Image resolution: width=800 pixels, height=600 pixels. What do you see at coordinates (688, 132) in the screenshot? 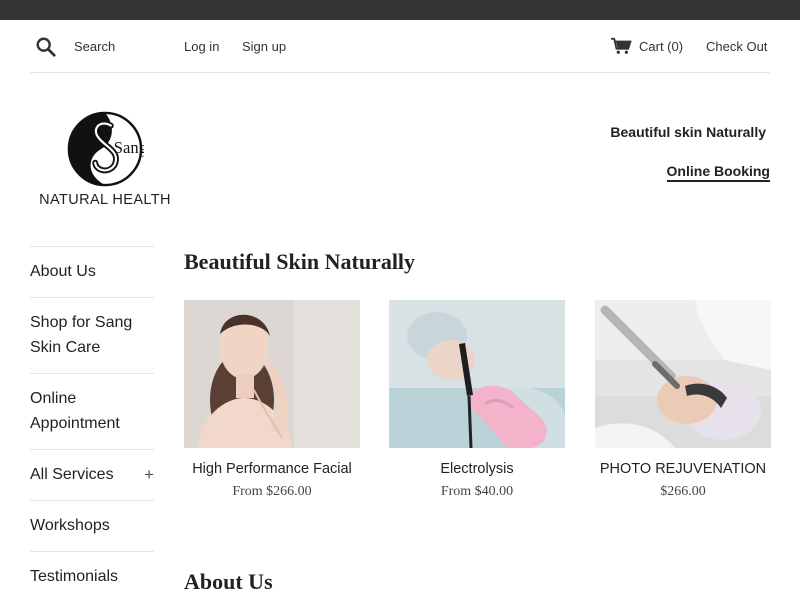
I see `header-tagline: Beautiful skin Naturally` at bounding box center [688, 132].